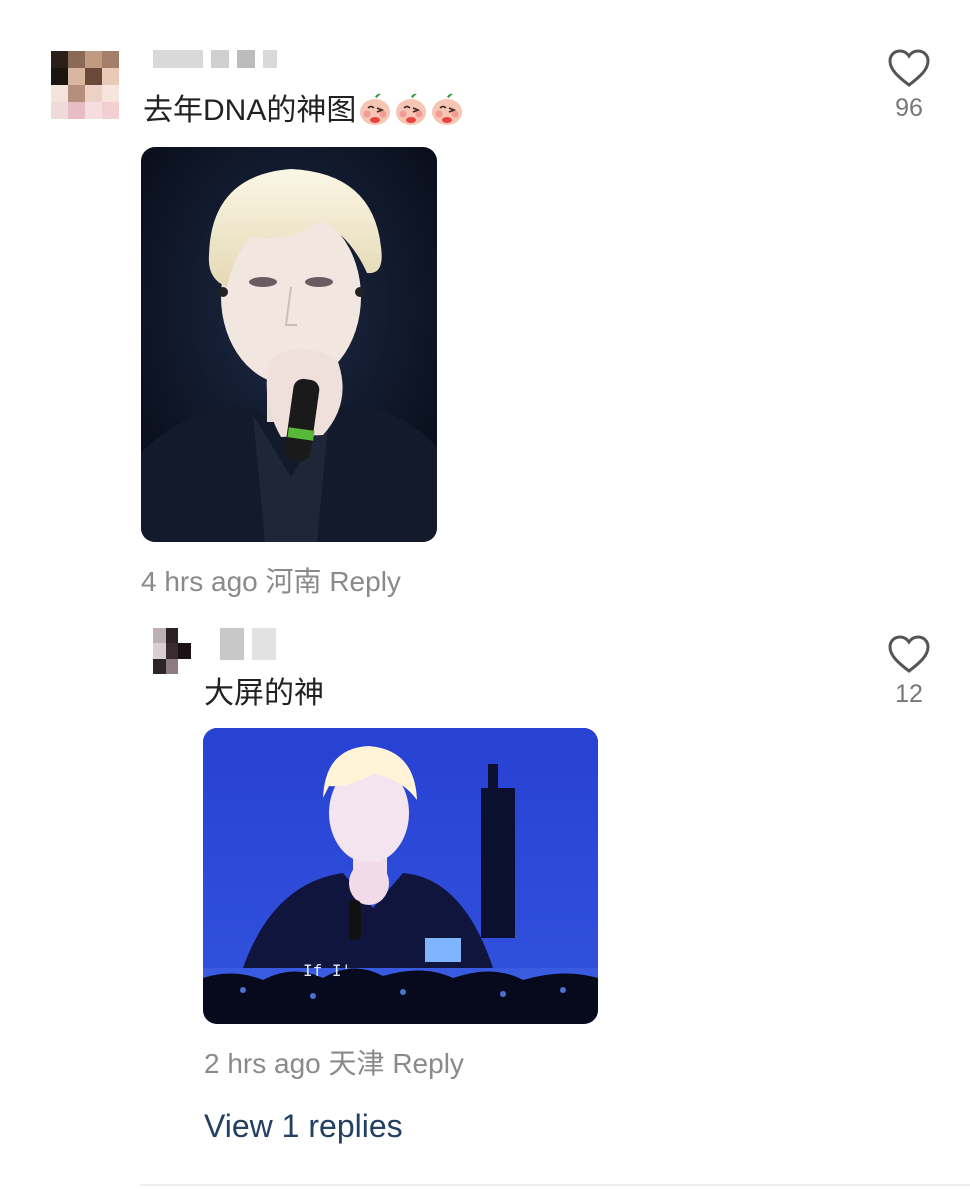 The image size is (970, 1189). I want to click on like-control: 96, so click(909, 85).